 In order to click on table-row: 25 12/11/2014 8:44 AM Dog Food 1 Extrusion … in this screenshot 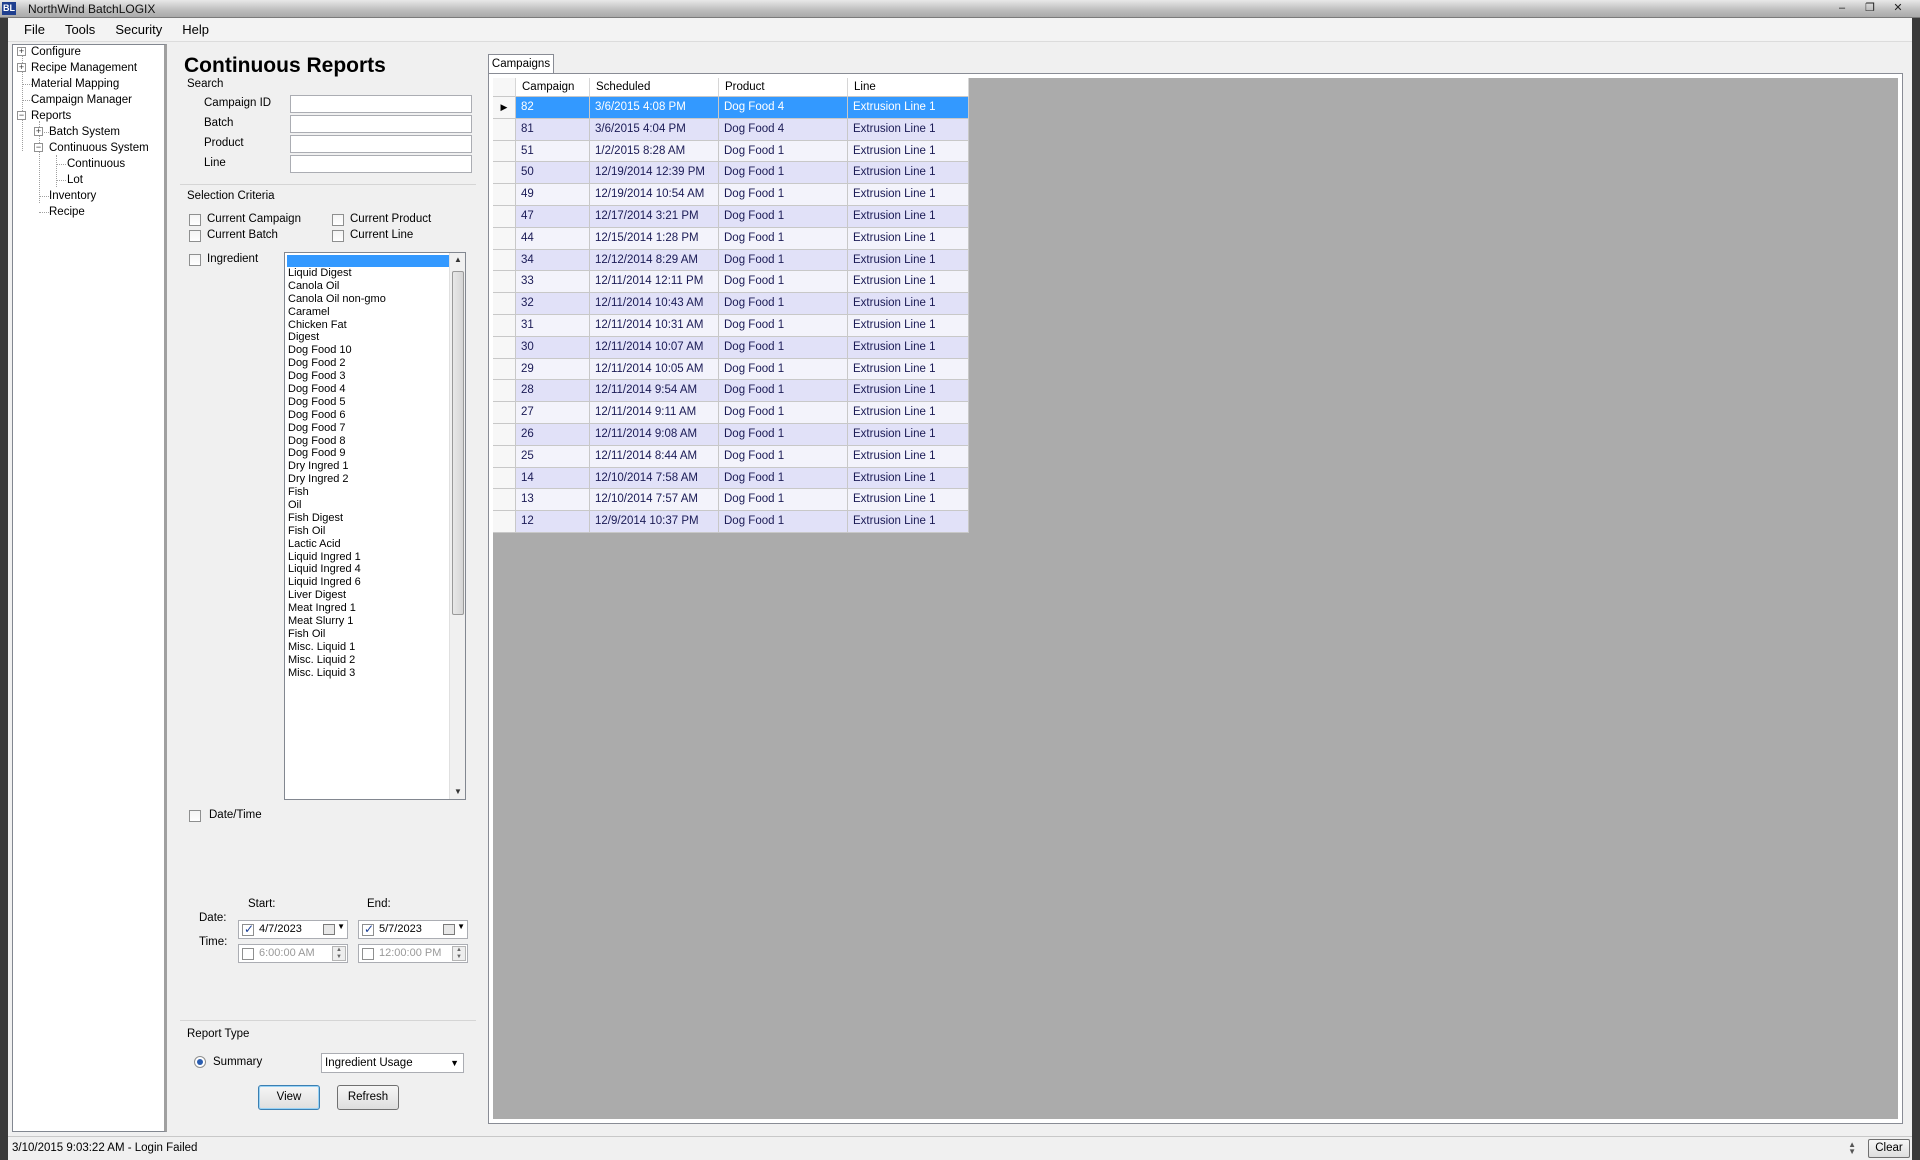, I will do `click(731, 456)`.